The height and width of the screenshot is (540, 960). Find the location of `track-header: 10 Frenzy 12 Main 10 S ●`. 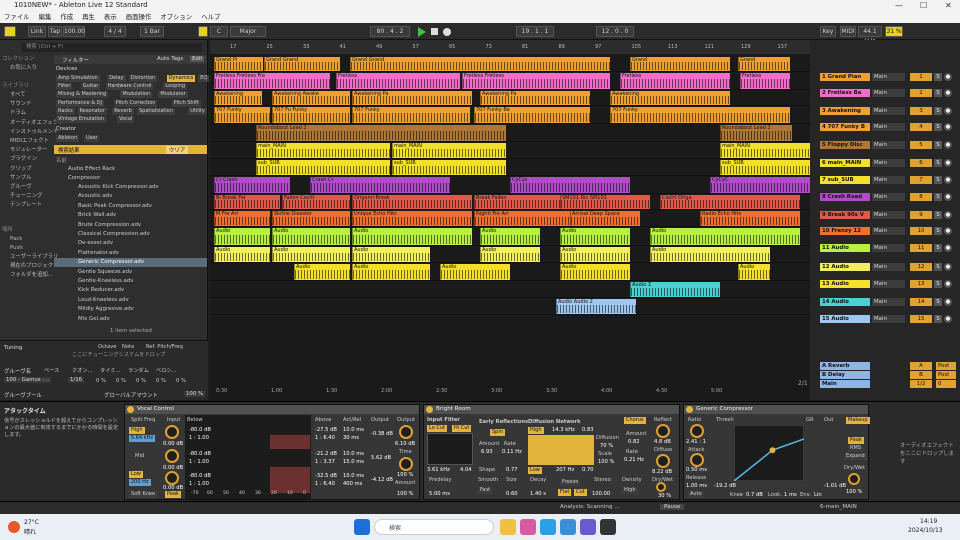

track-header: 10 Frenzy 12 Main 10 S ● is located at coordinates (885, 231).